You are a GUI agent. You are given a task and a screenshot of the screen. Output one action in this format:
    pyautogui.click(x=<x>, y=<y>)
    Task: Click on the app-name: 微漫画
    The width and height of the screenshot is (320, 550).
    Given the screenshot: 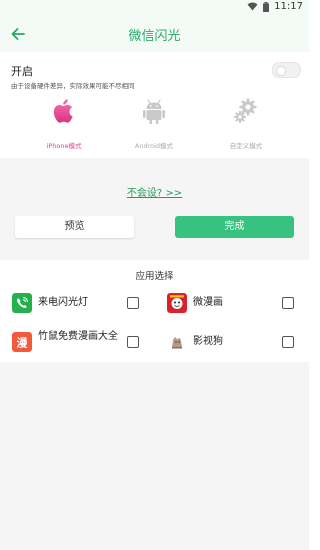 What is the action you would take?
    pyautogui.click(x=208, y=302)
    